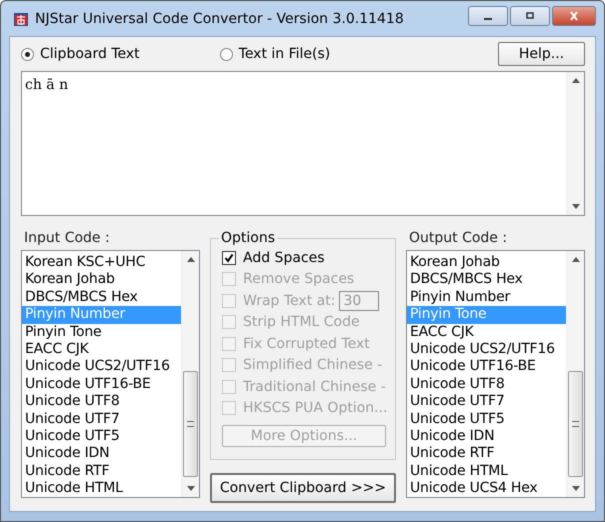  I want to click on code-list: Korean KSC+UHC Korean Johab DBCS/MBCS Hex Pinyin Number Pinyin Tone EACC CJK Unicode UCS2/UTF16 Unicode UTF16-BE Unicode UTF8 Unicode UTF7 Unicode UTF5 Unicode IDN Unicode RTF Unicode HTML, so click(110, 374).